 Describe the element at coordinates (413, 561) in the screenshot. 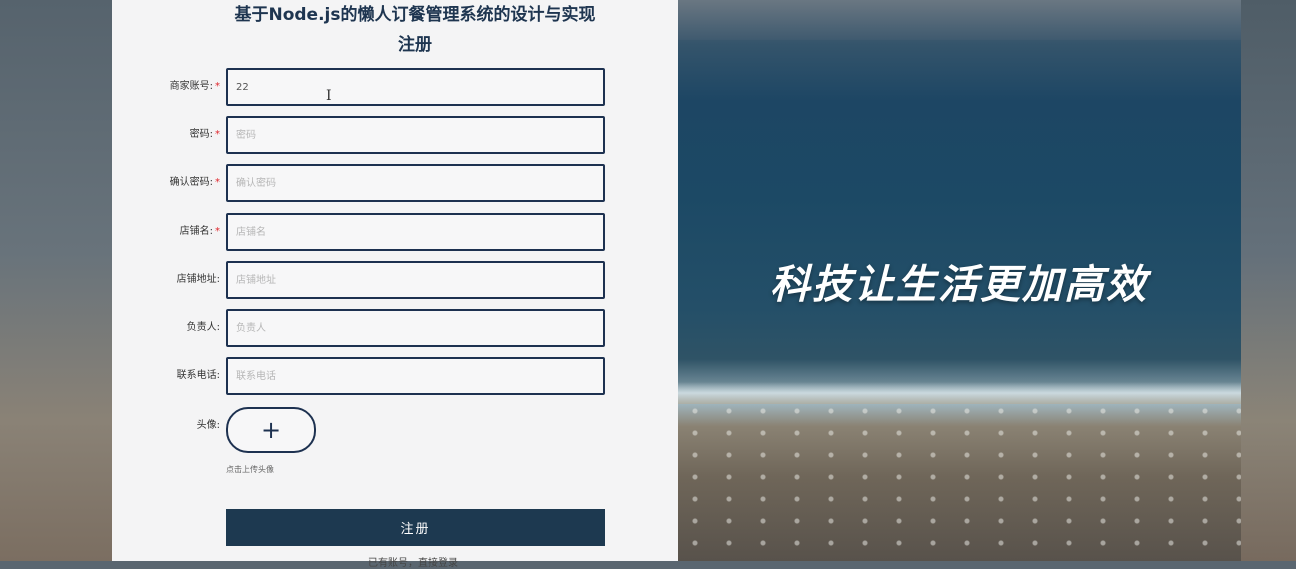

I see `login-link: 已有账号，直接登录` at that location.